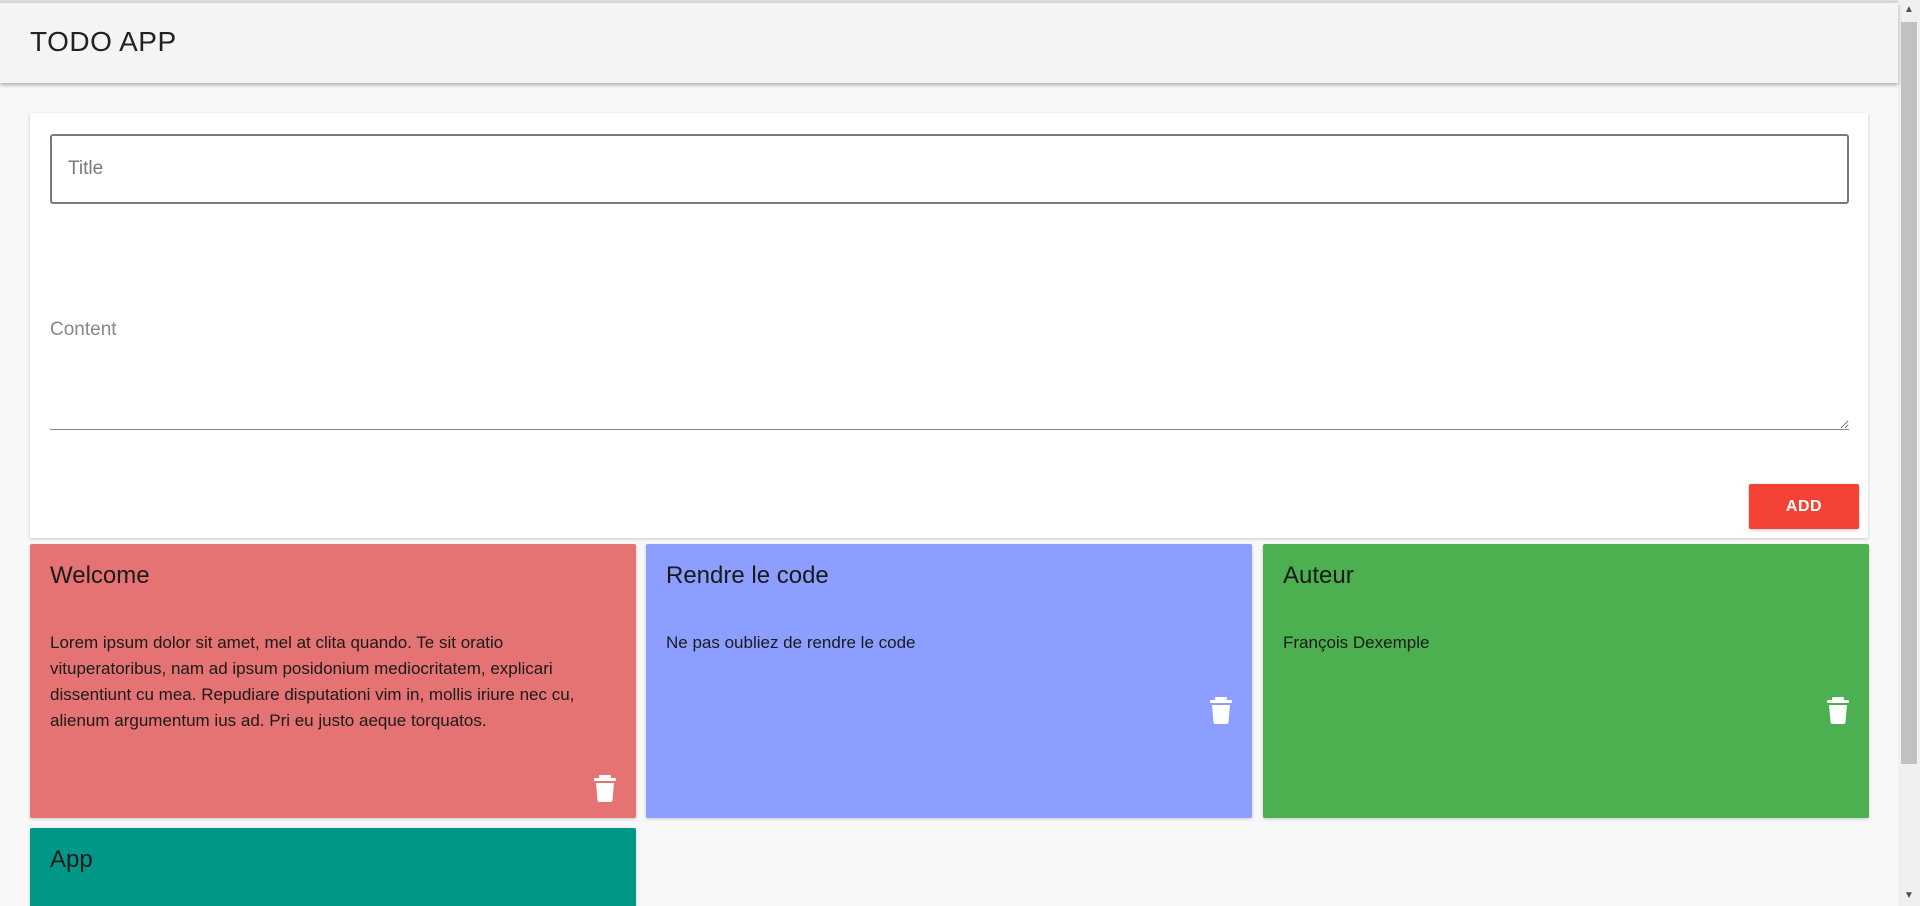 The width and height of the screenshot is (1920, 906). I want to click on note-title: Welcome, so click(100, 575).